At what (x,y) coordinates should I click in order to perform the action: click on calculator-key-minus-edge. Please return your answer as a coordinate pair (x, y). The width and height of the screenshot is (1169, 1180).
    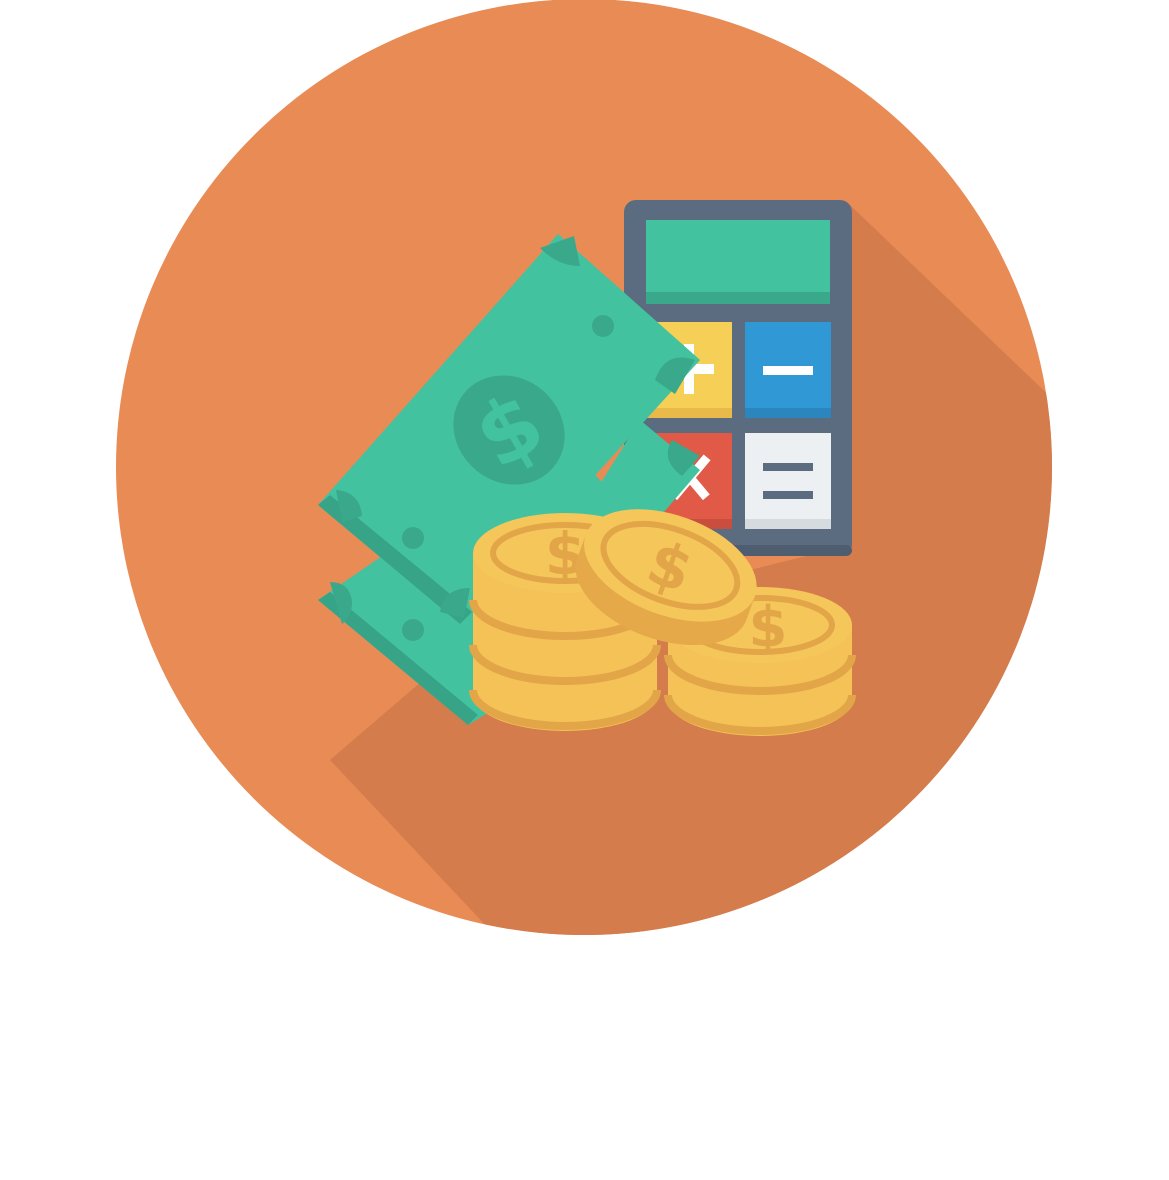
    Looking at the image, I should click on (788, 413).